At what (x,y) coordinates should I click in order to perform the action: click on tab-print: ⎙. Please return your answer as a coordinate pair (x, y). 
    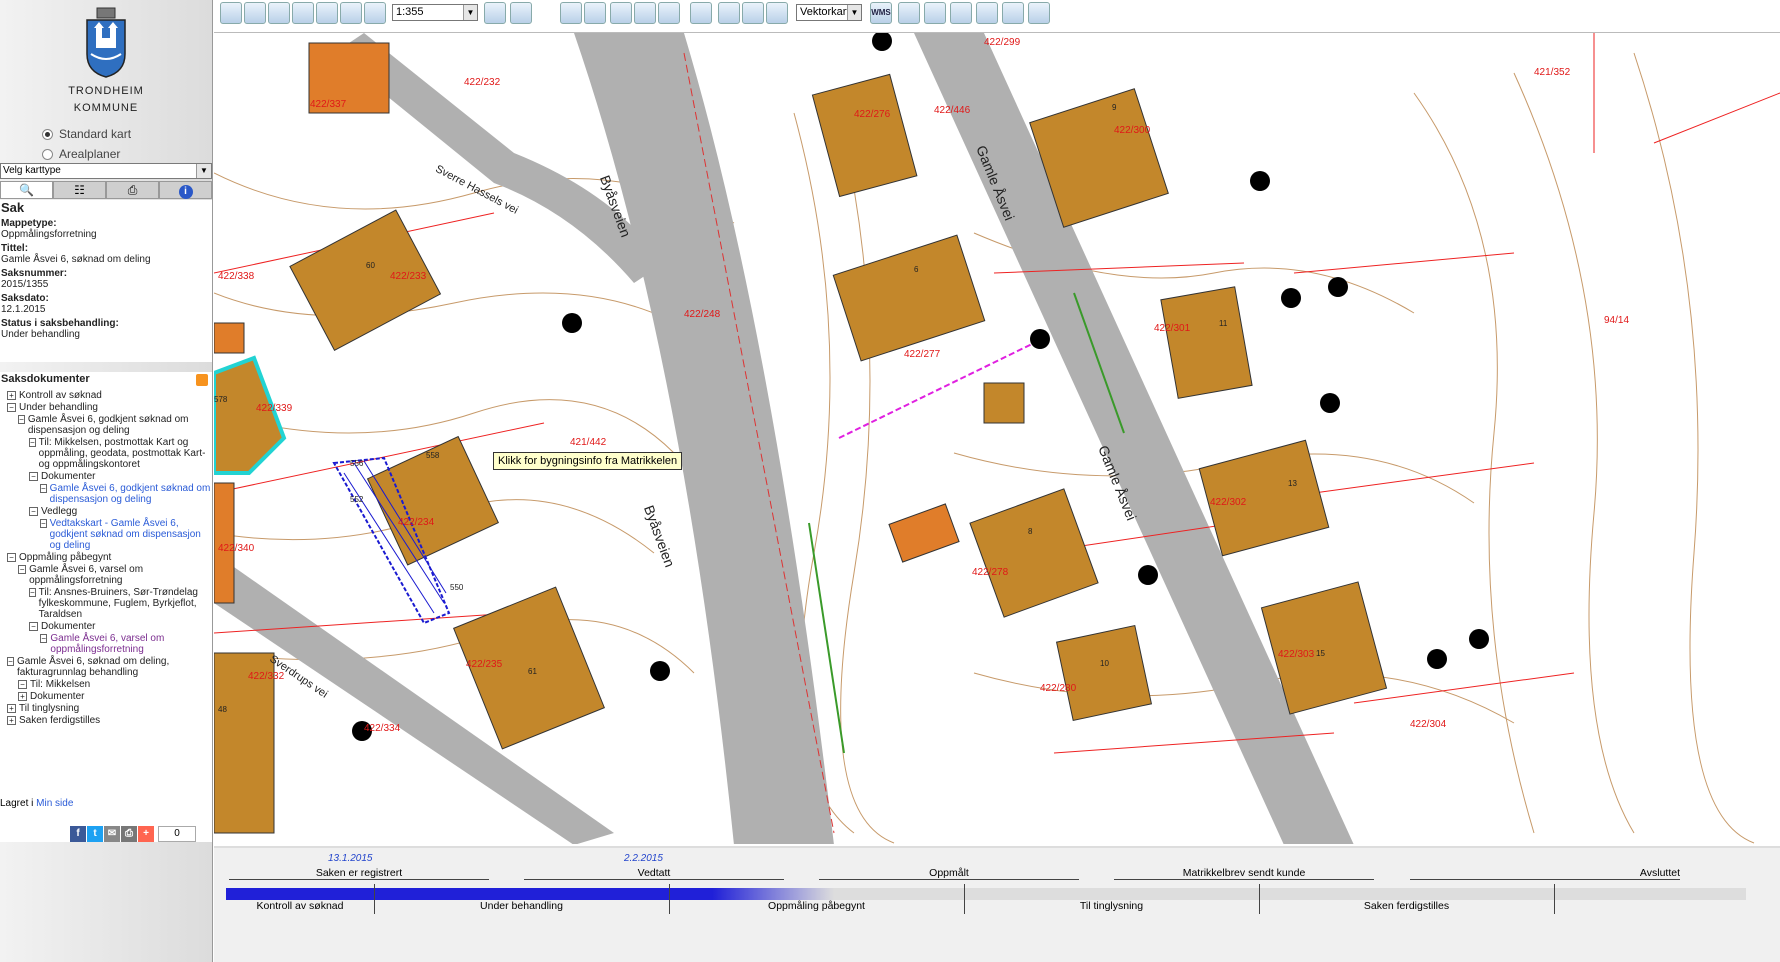
    Looking at the image, I should click on (132, 190).